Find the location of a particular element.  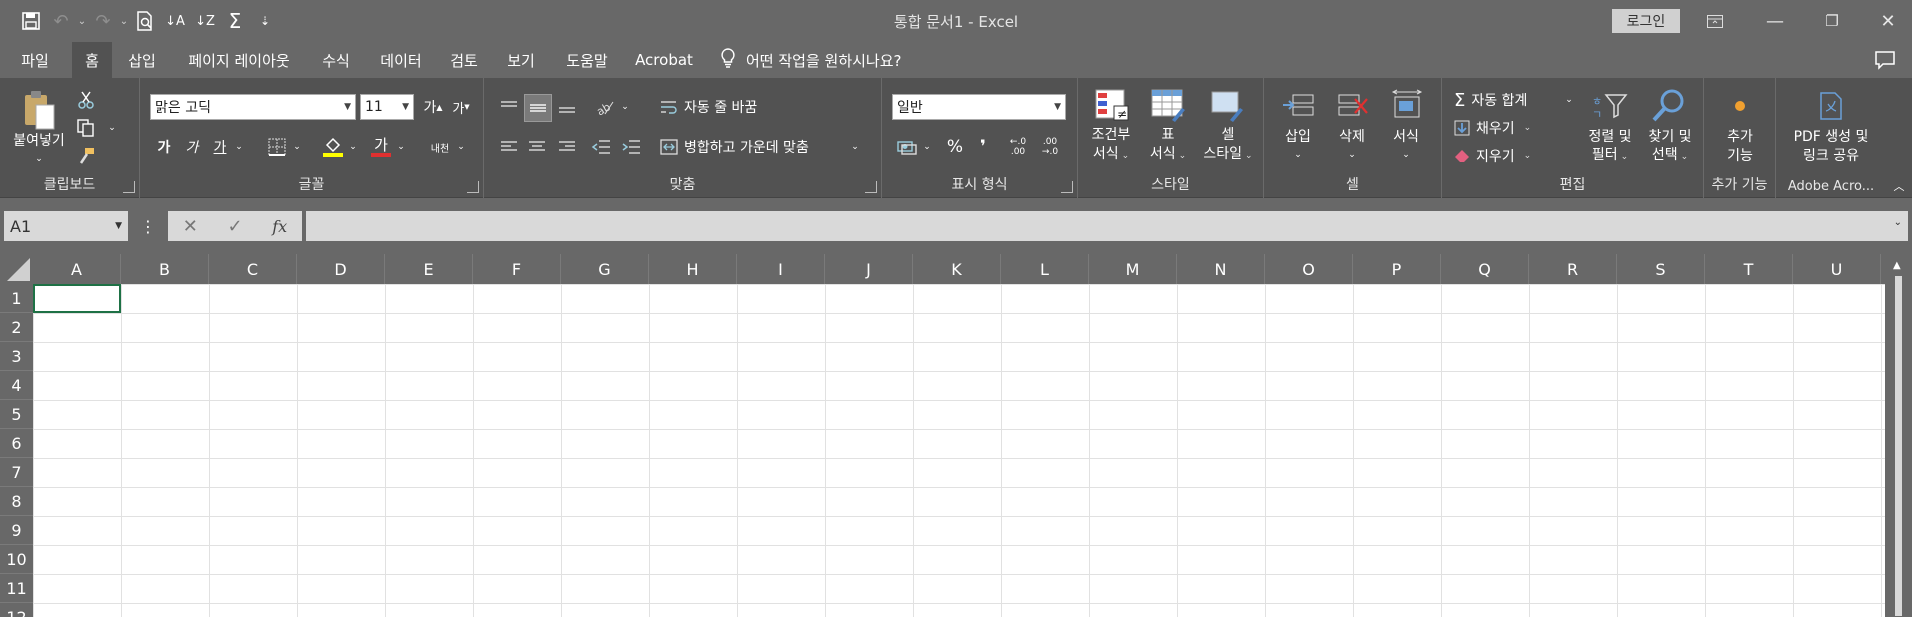

align-top-icon is located at coordinates (509, 107).